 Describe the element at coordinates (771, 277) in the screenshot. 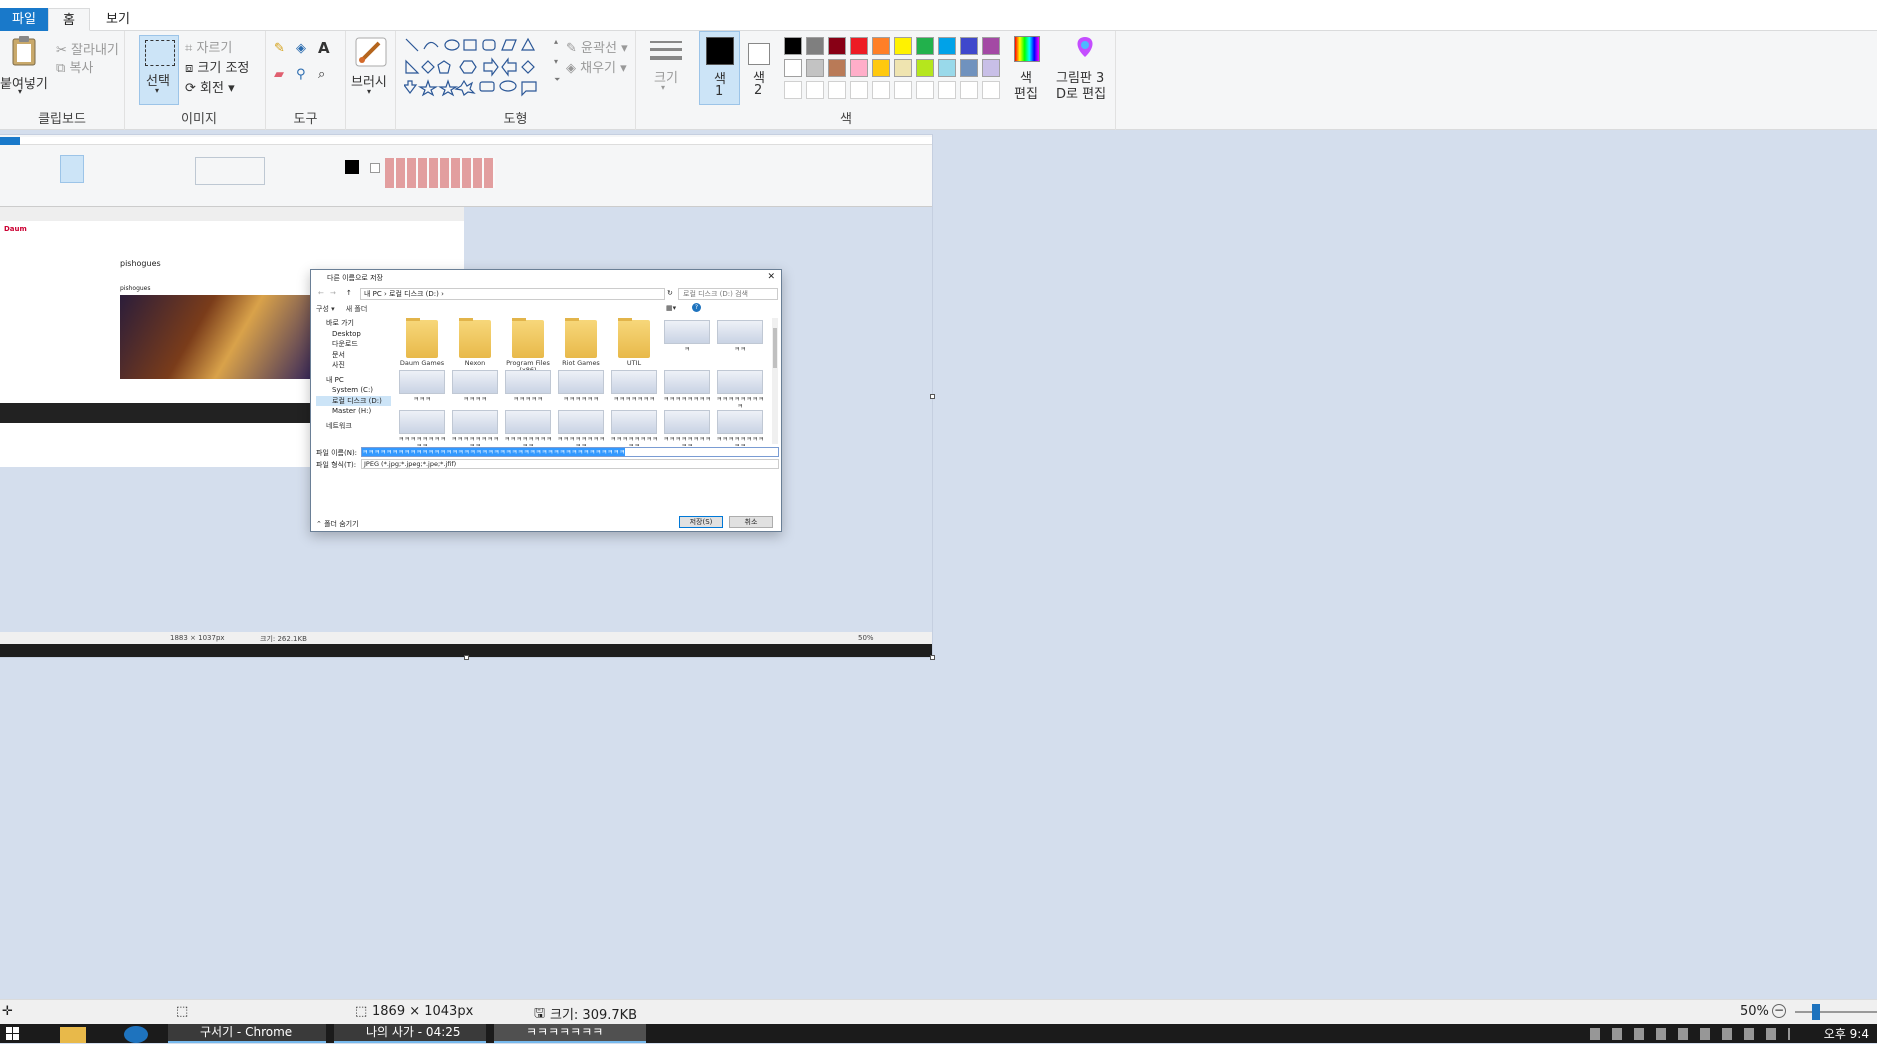

I see `close-icon: ✕` at that location.